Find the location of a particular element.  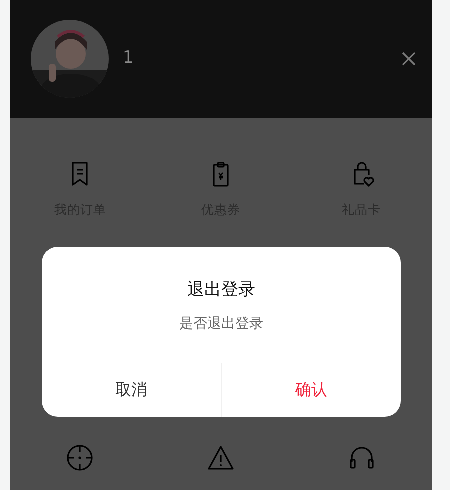

dialog-title: 退出登录 is located at coordinates (221, 290).